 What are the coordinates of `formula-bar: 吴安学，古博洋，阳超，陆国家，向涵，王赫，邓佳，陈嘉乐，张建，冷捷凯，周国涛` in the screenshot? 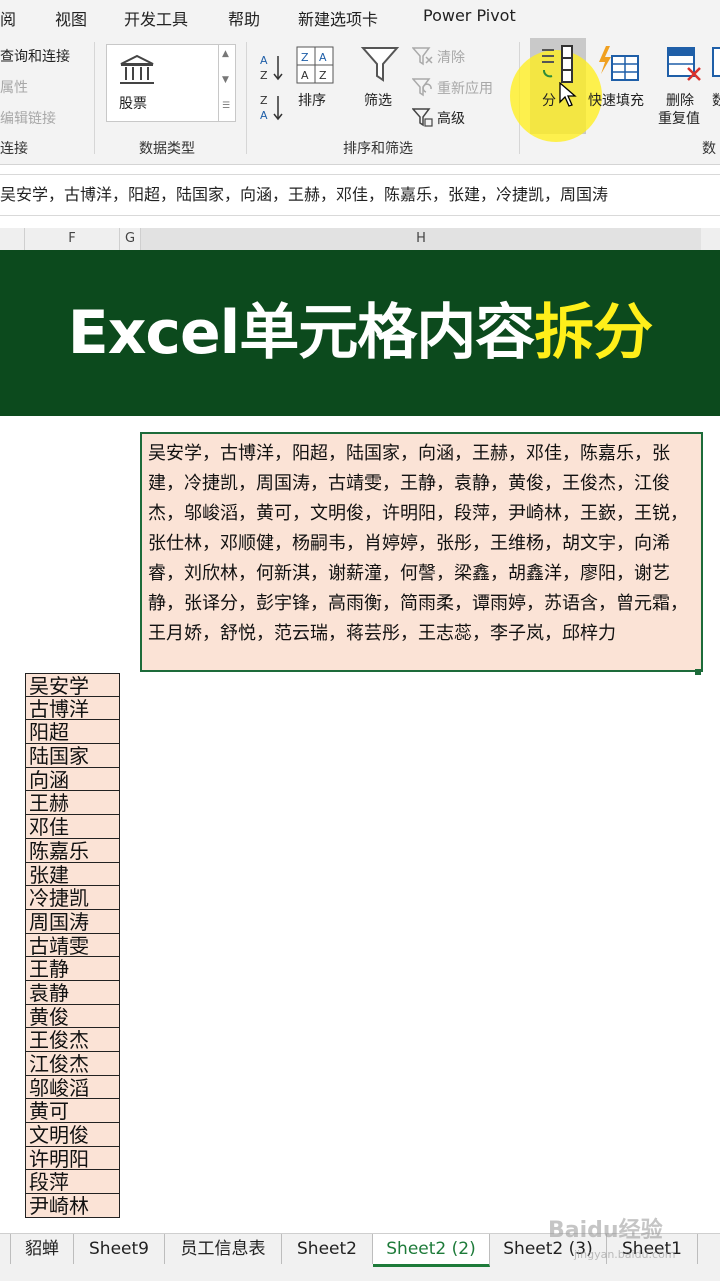 It's located at (360, 195).